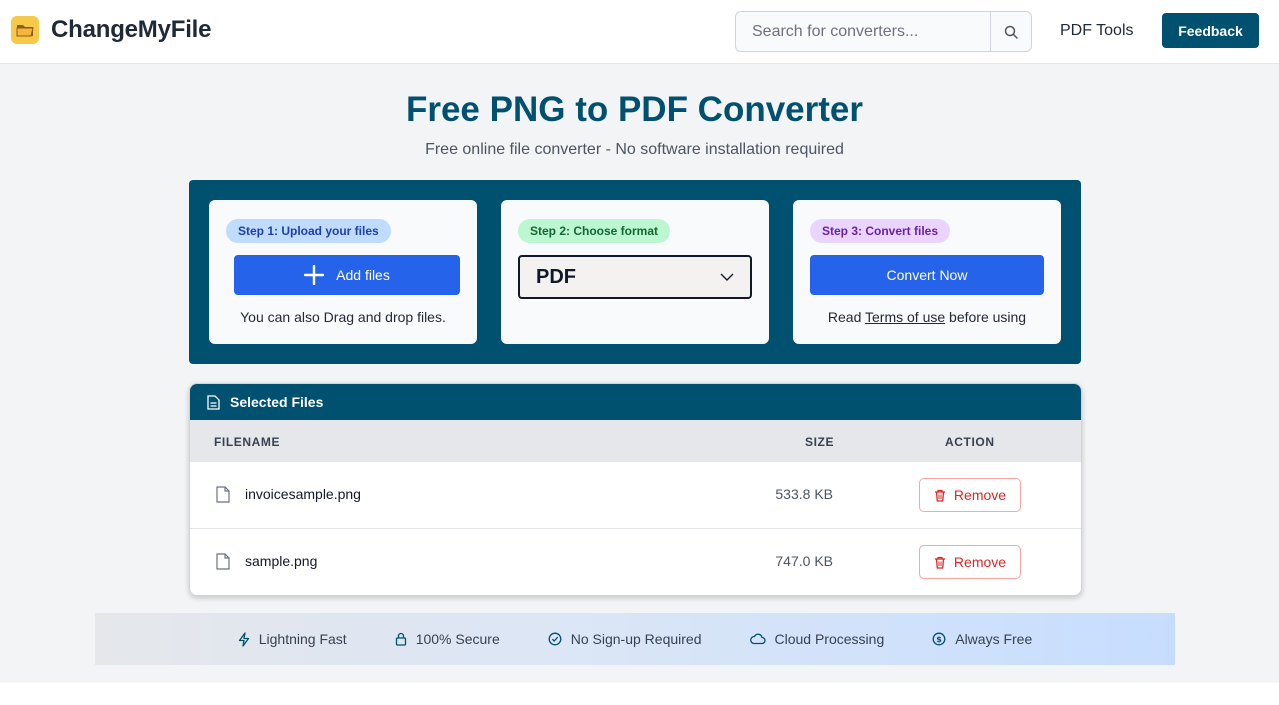 This screenshot has height=705, width=1279. What do you see at coordinates (594, 231) in the screenshot?
I see `step2-badge: Step 2: Choose format` at bounding box center [594, 231].